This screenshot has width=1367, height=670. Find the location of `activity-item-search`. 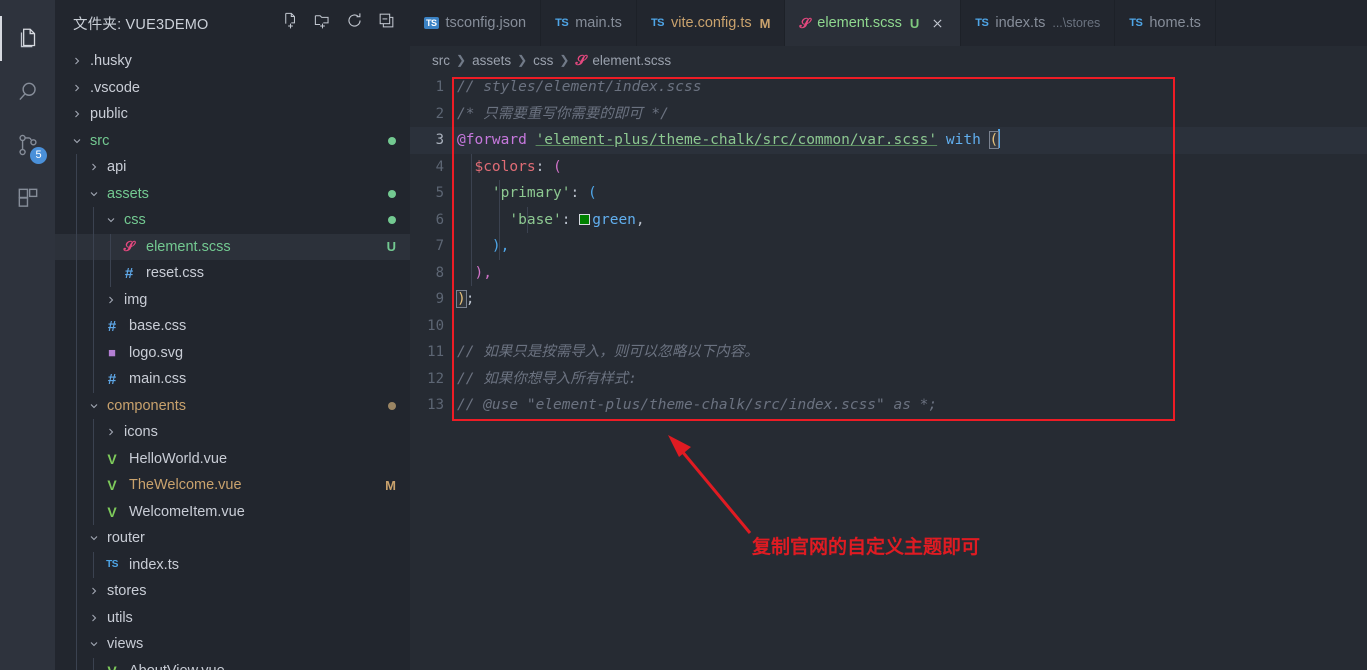

activity-item-search is located at coordinates (27, 91).